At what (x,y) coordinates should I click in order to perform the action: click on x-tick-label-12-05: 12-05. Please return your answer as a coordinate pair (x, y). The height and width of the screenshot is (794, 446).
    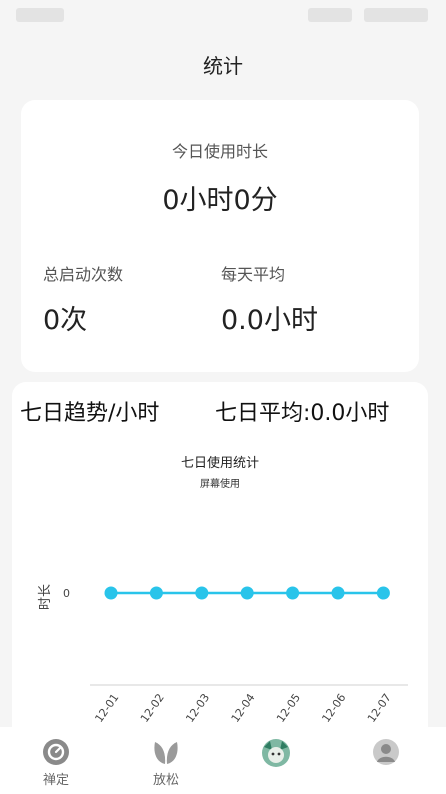
    Looking at the image, I should click on (288, 708).